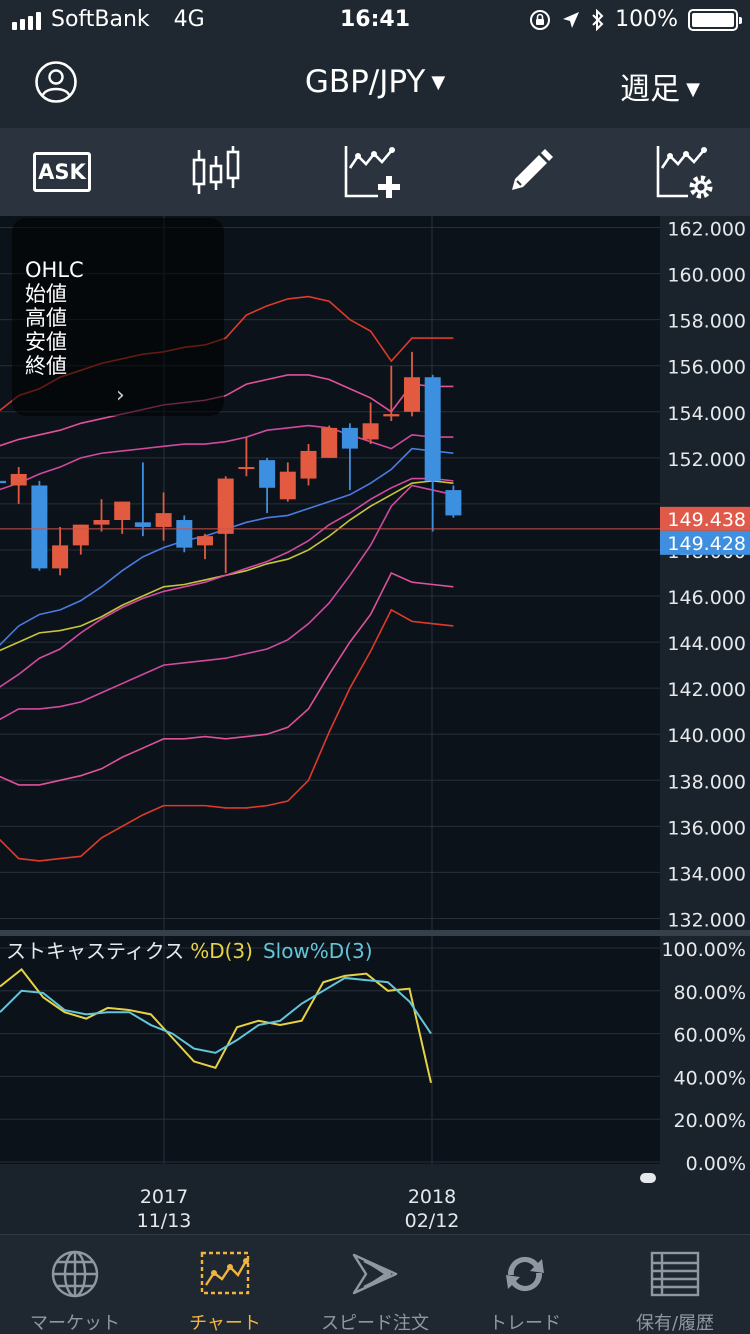 This screenshot has height=1334, width=750. I want to click on status-right: 100%, so click(635, 19).